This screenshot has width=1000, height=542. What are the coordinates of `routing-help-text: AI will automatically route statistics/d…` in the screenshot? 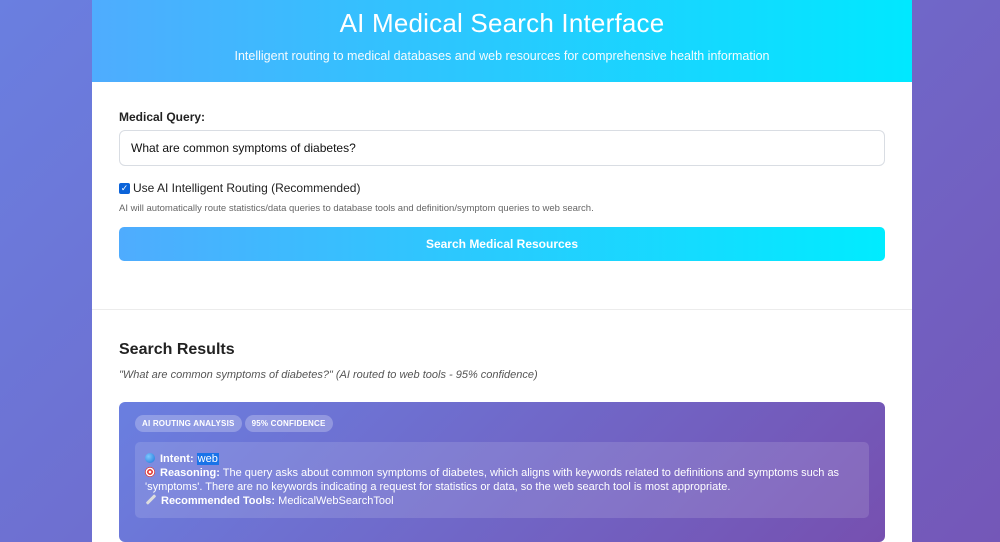 It's located at (356, 208).